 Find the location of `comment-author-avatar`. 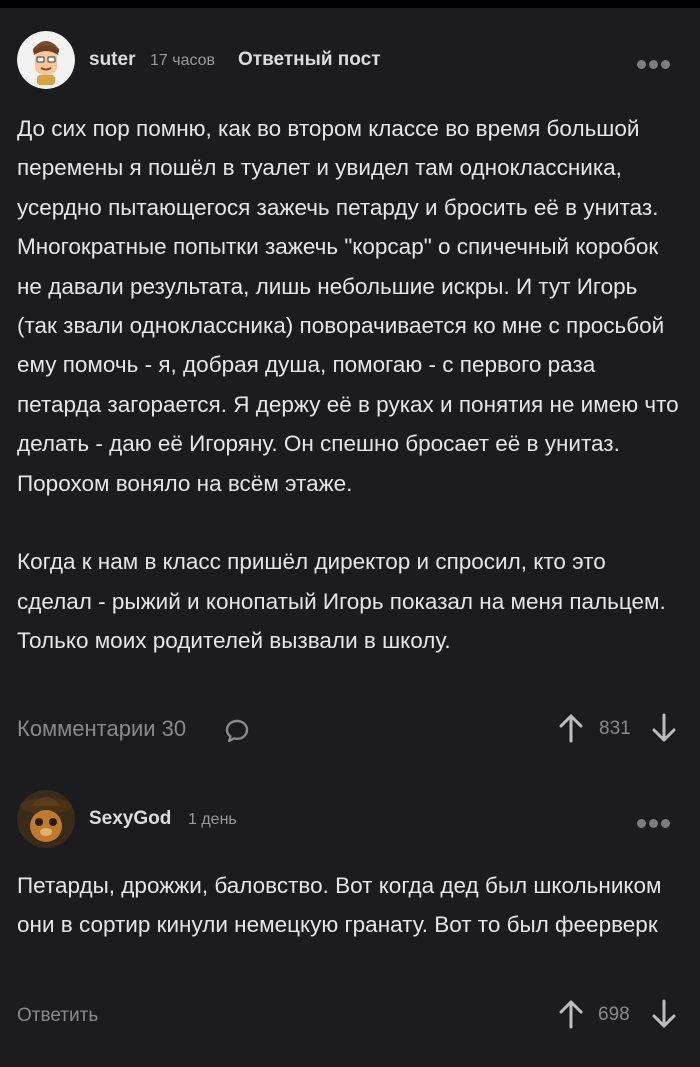

comment-author-avatar is located at coordinates (46, 819).